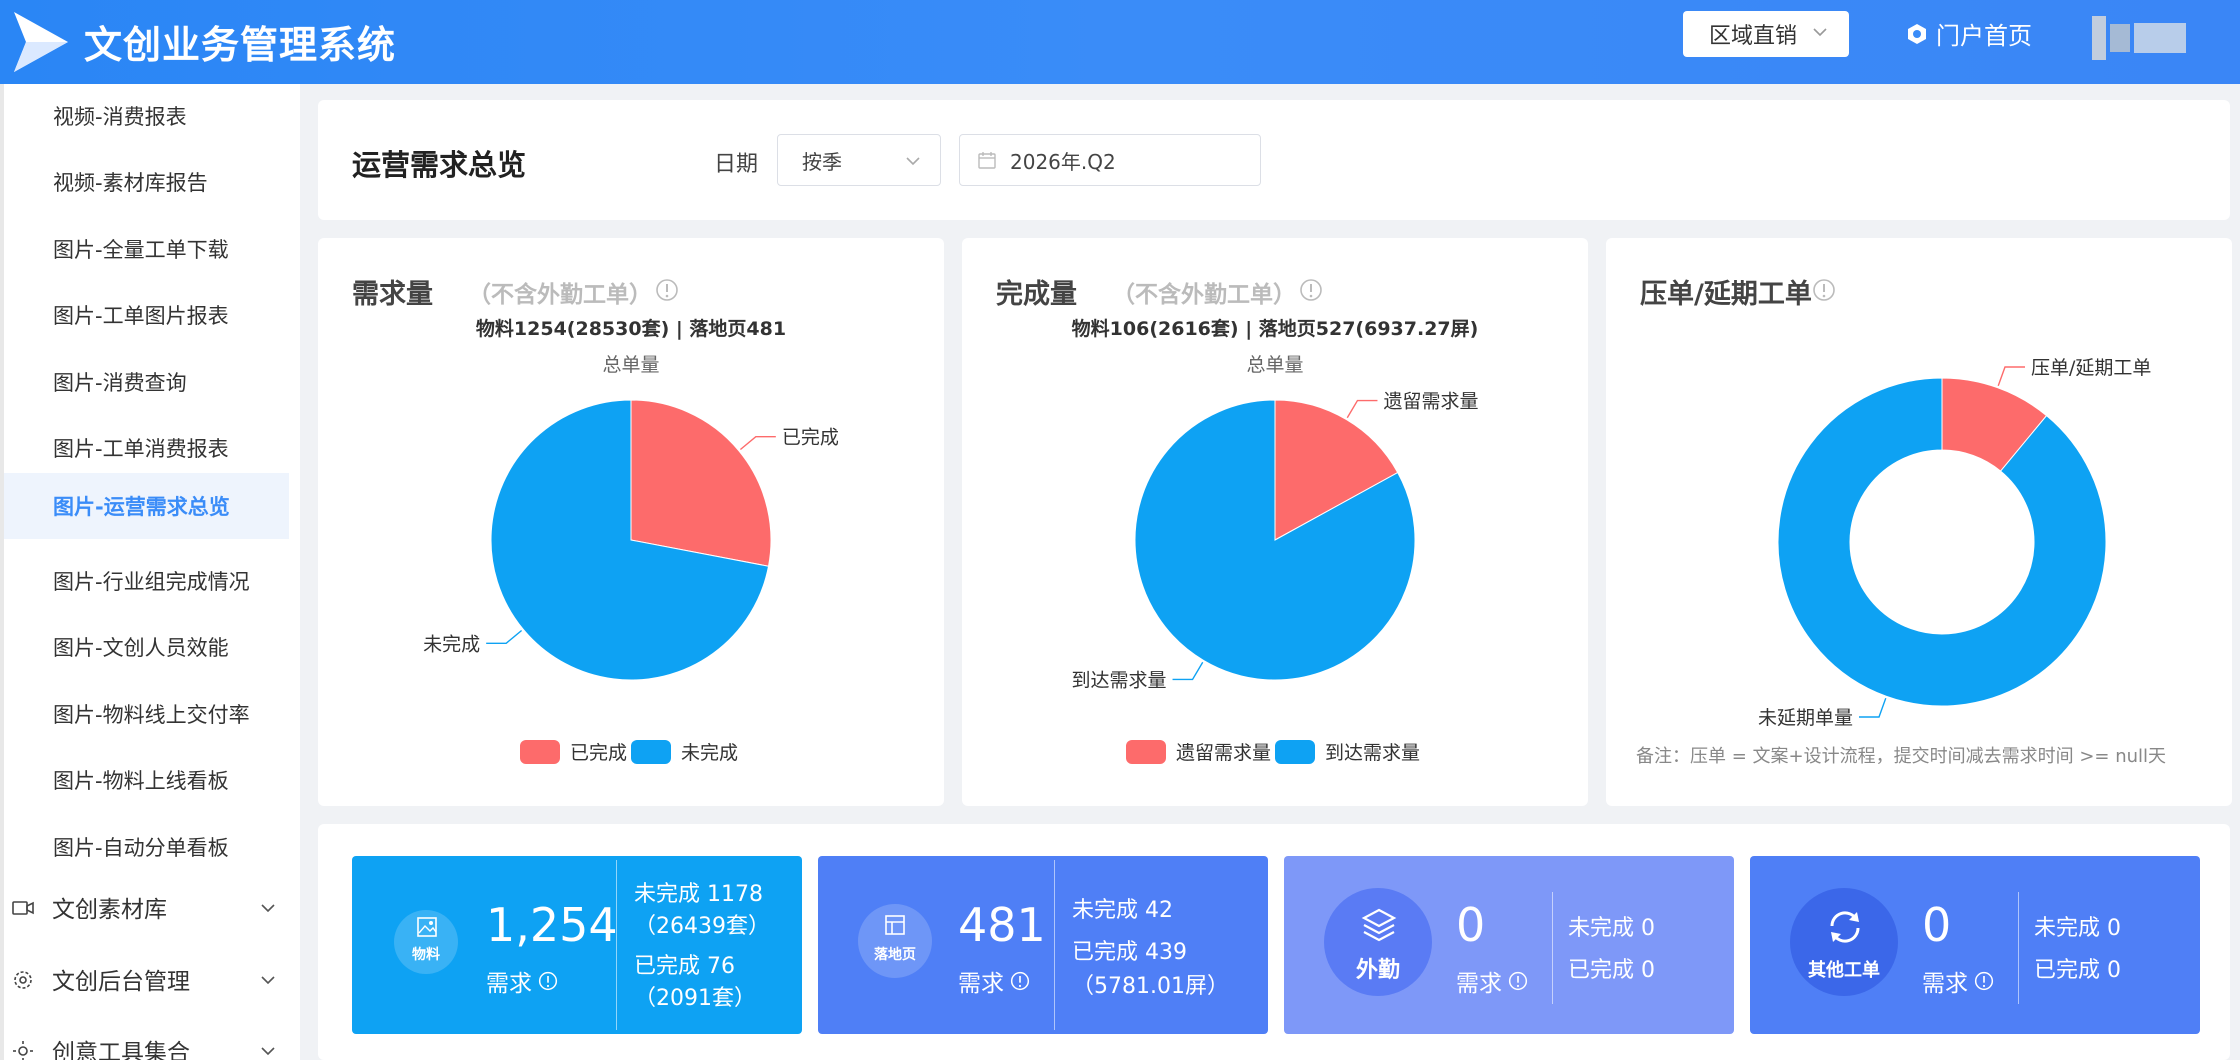 Image resolution: width=2240 pixels, height=1060 pixels. What do you see at coordinates (522, 981) in the screenshot?
I see `material-label: 需求` at bounding box center [522, 981].